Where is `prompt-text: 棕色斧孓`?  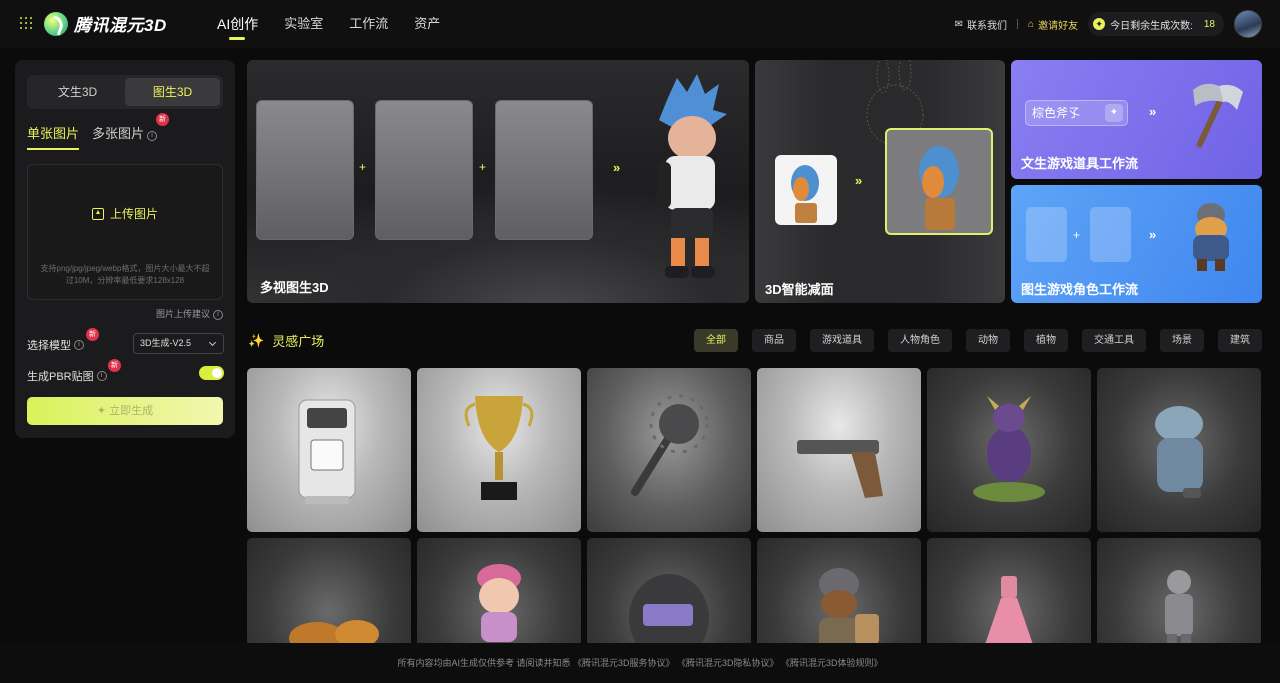
prompt-text: 棕色斧孓 is located at coordinates (1056, 113).